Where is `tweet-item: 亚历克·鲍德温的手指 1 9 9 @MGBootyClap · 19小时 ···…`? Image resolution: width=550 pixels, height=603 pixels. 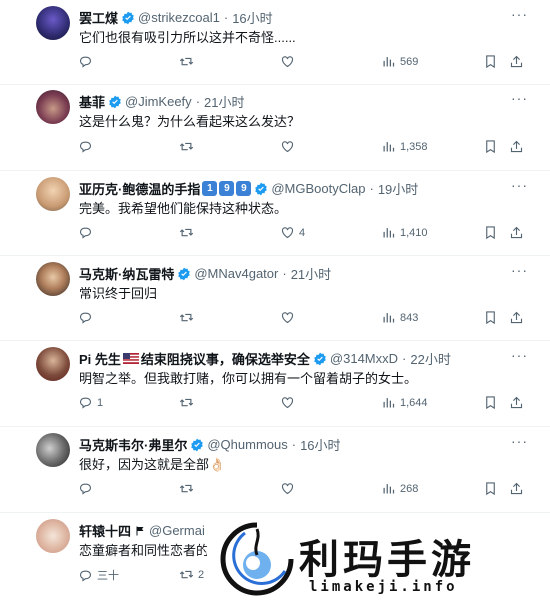 tweet-item: 亚历克·鲍德温的手指 1 9 9 @MGBootyClap · 19小时 ···… is located at coordinates (275, 213).